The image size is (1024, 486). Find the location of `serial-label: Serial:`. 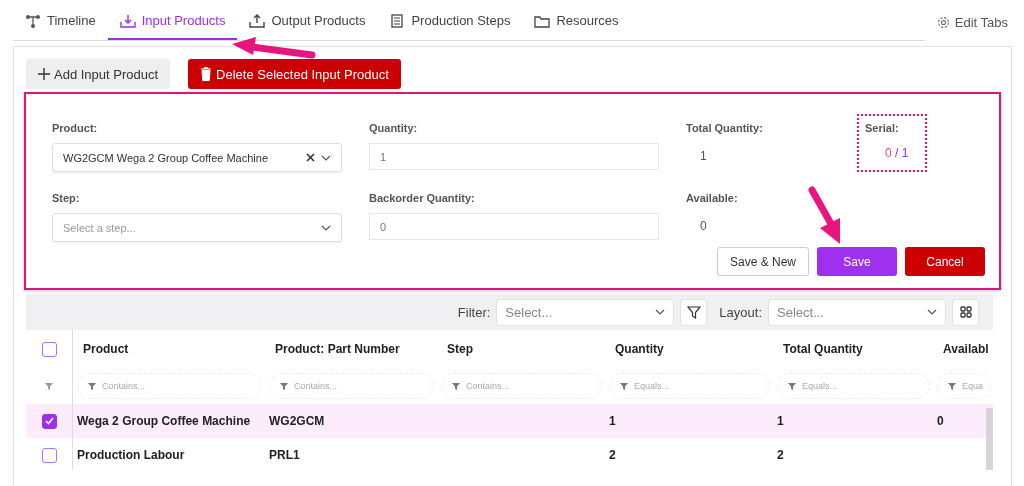

serial-label: Serial: is located at coordinates (882, 128).